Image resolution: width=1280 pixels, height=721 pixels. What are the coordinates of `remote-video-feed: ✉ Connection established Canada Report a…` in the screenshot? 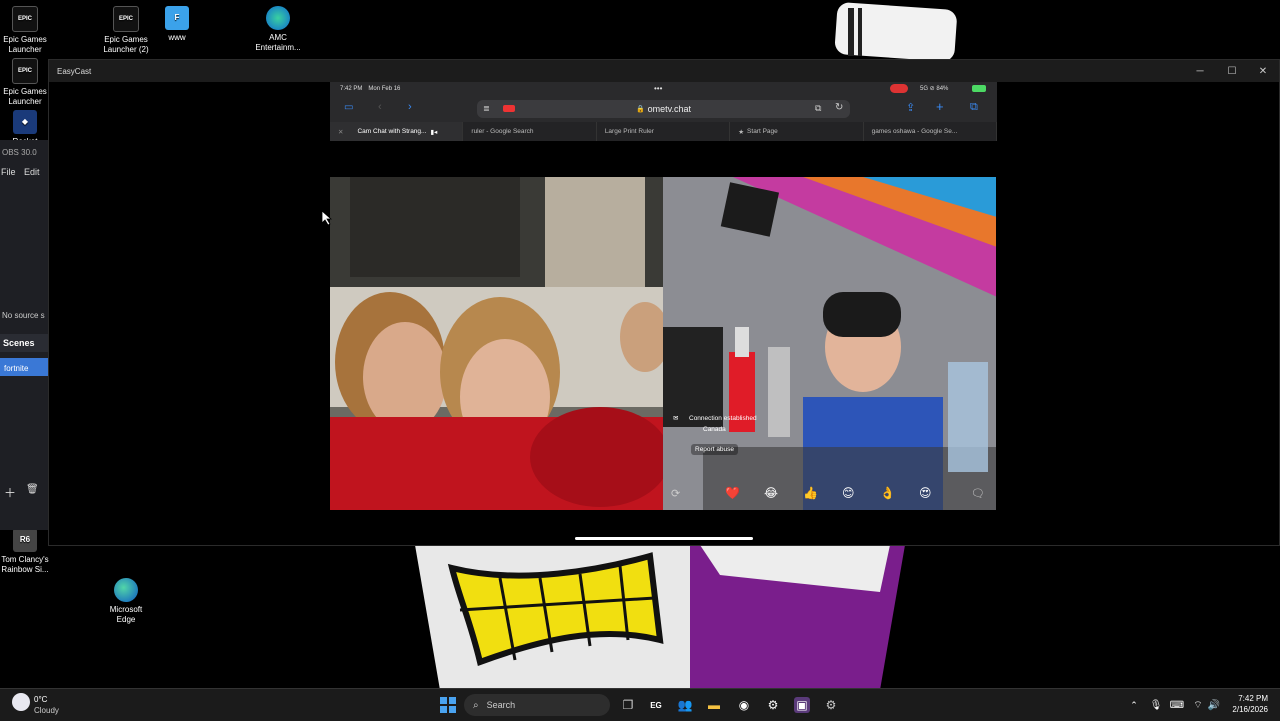 It's located at (829, 343).